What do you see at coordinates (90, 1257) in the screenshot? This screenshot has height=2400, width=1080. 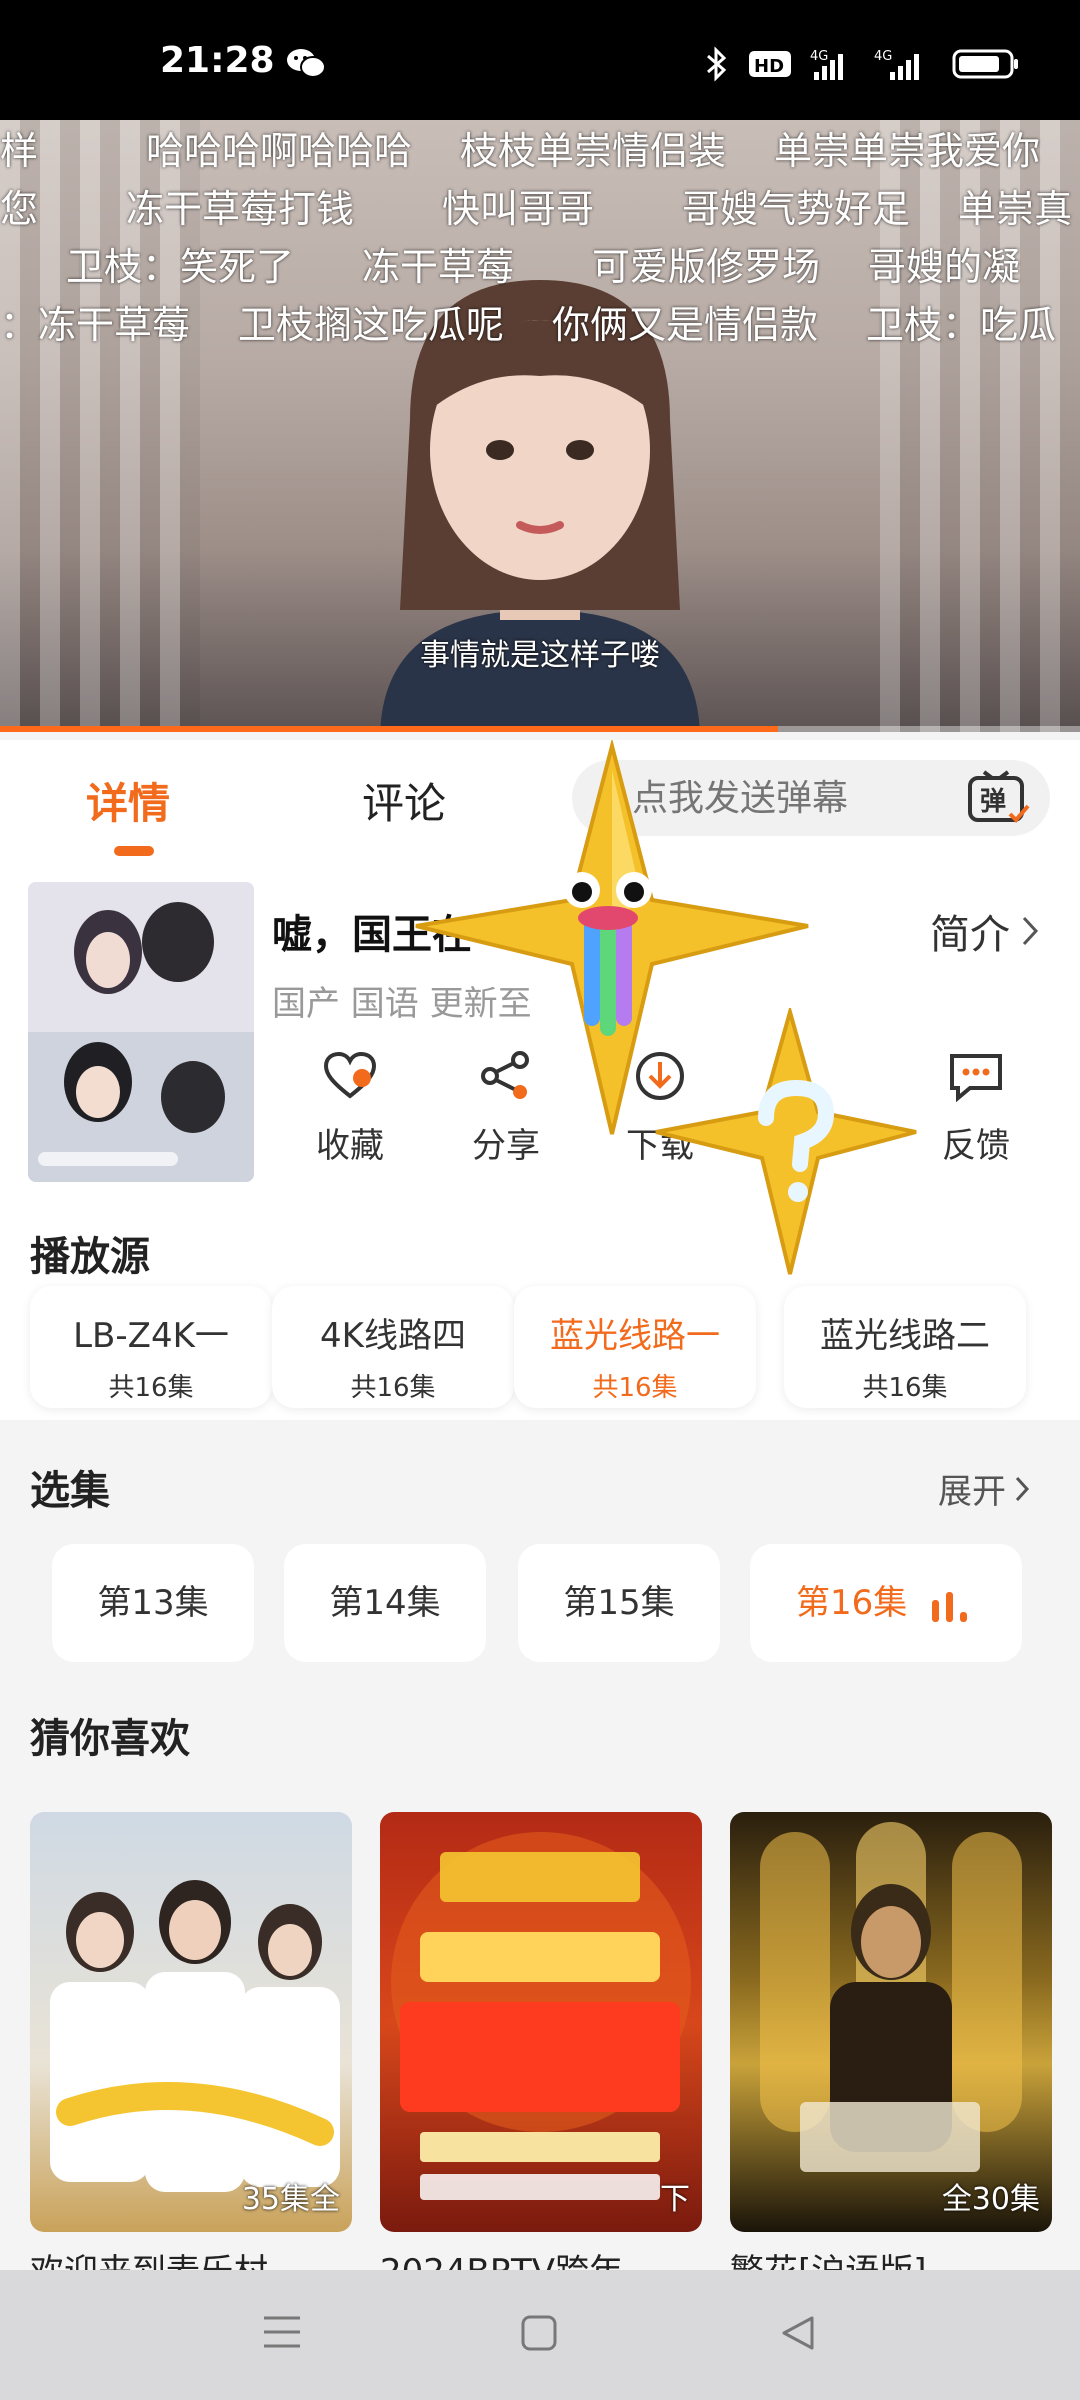 I see `sources-title: 播放源` at bounding box center [90, 1257].